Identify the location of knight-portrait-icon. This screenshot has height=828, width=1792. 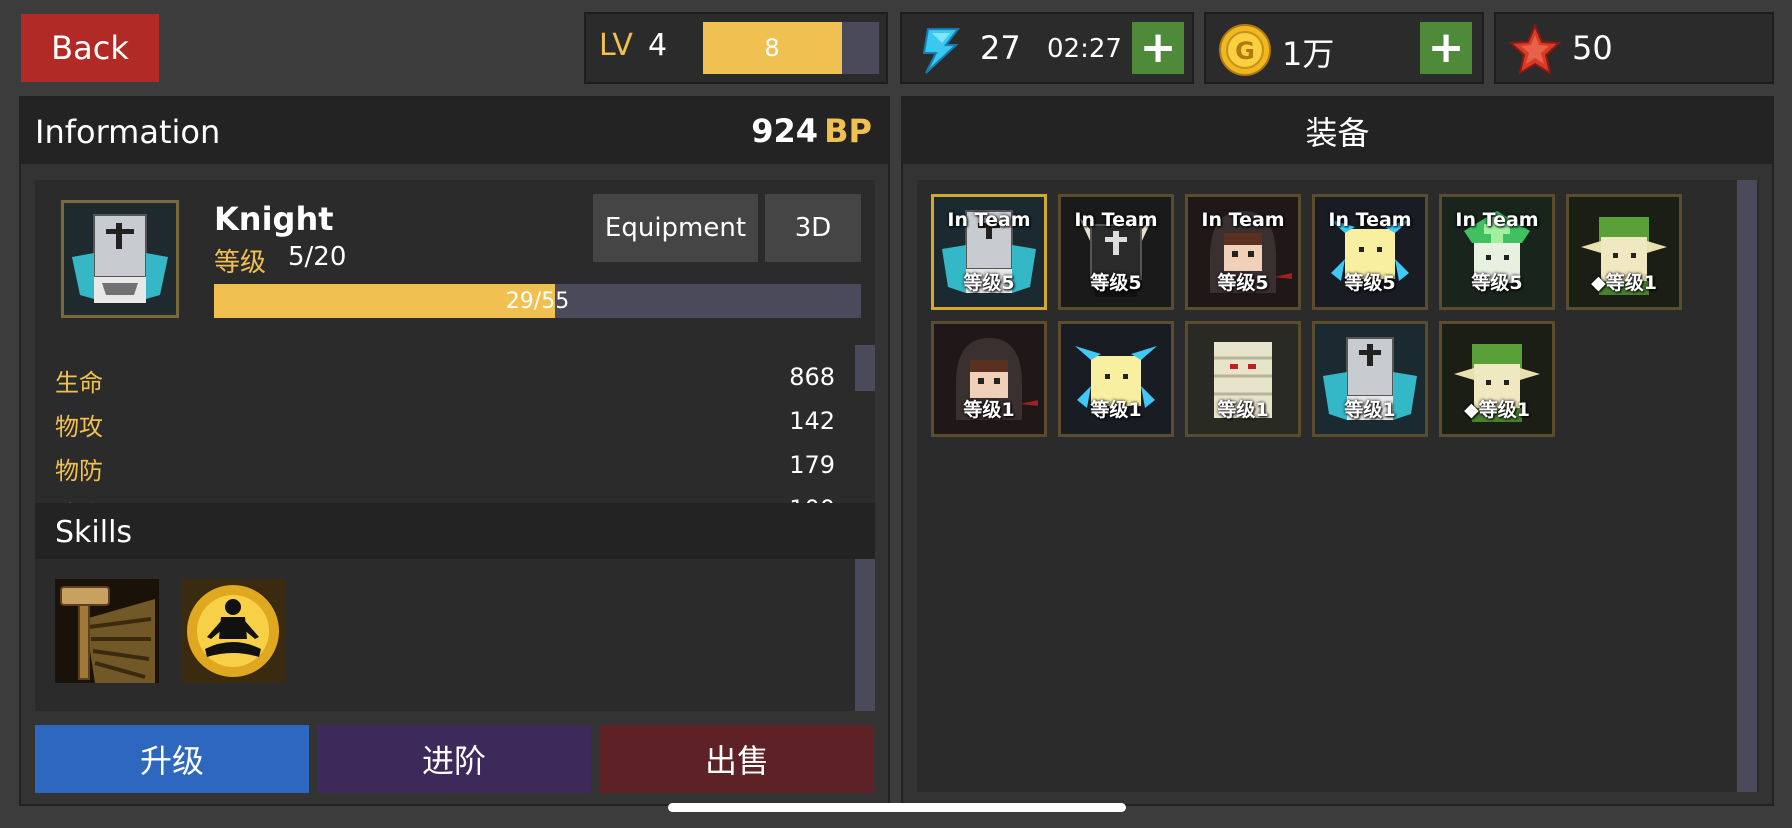
(120, 259).